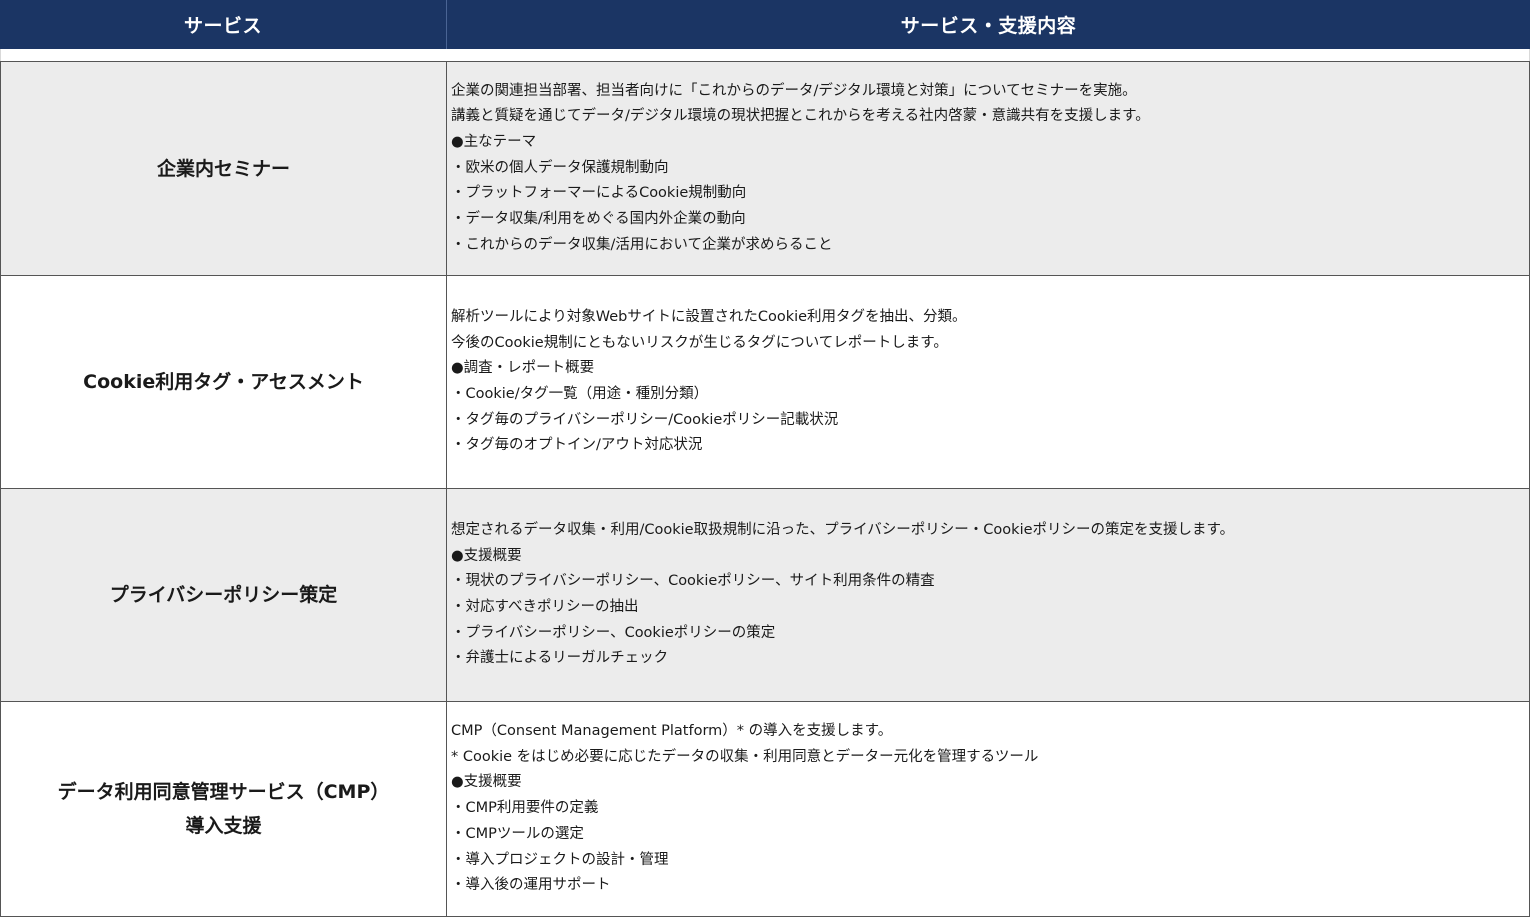  I want to click on content-line: ・CMPツールの選定, so click(517, 833).